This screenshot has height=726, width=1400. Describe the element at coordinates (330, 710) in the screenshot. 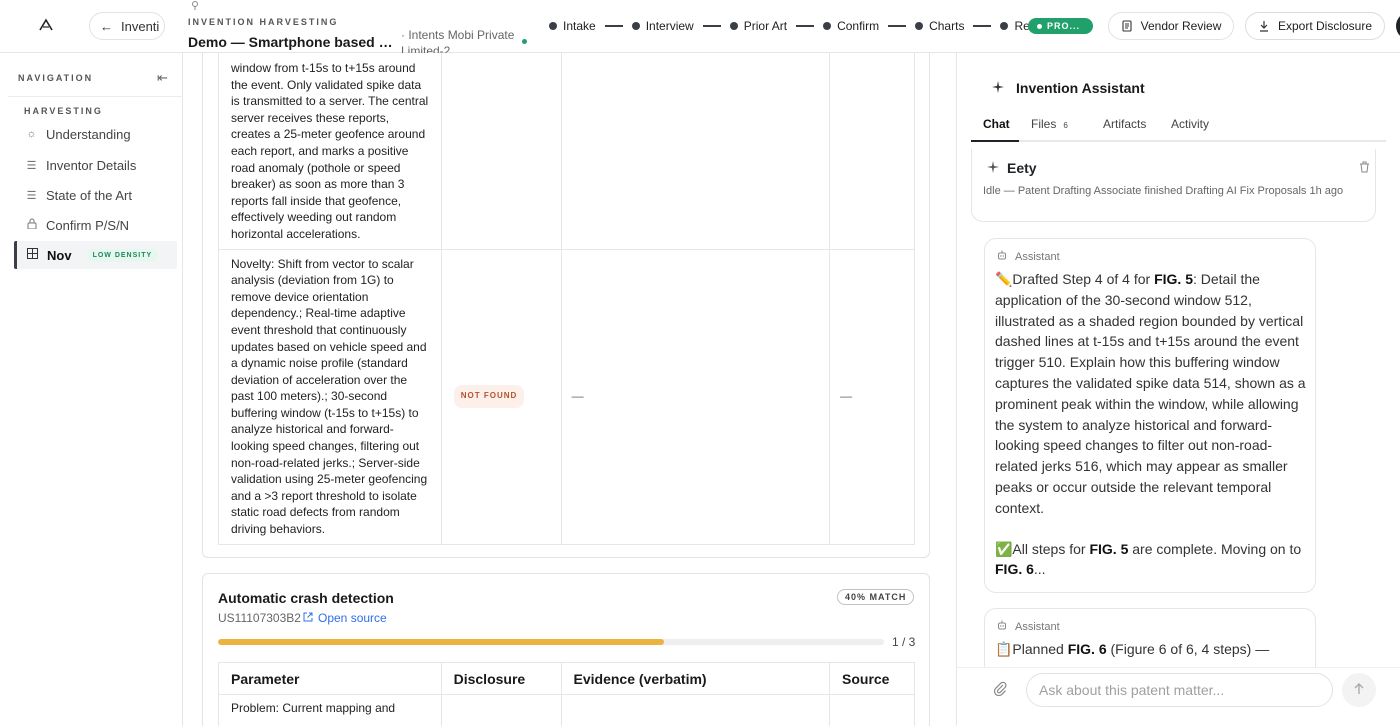

I see `parameter-cell: Problem: Current mapping and` at that location.